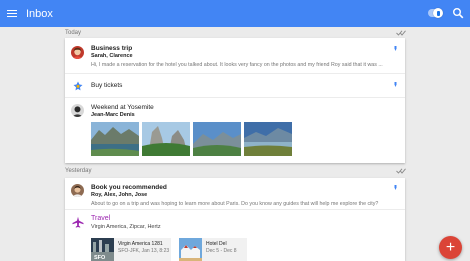 The height and width of the screenshot is (261, 470). I want to click on app-title: Inbox, so click(39, 13).